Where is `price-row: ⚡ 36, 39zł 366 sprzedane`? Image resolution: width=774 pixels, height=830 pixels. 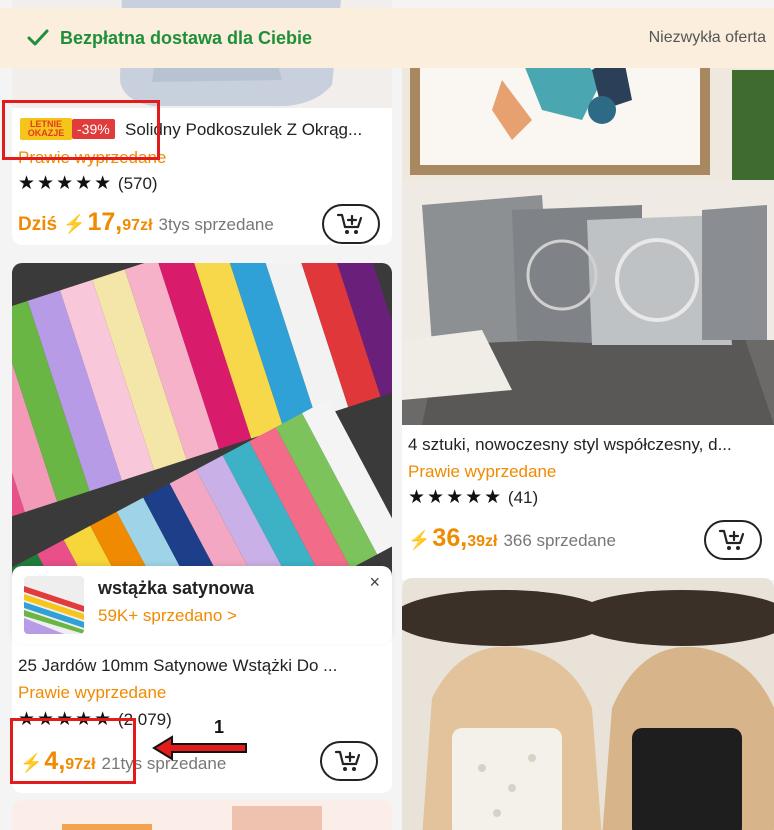 price-row: ⚡ 36, 39zł 366 sprzedane is located at coordinates (512, 538).